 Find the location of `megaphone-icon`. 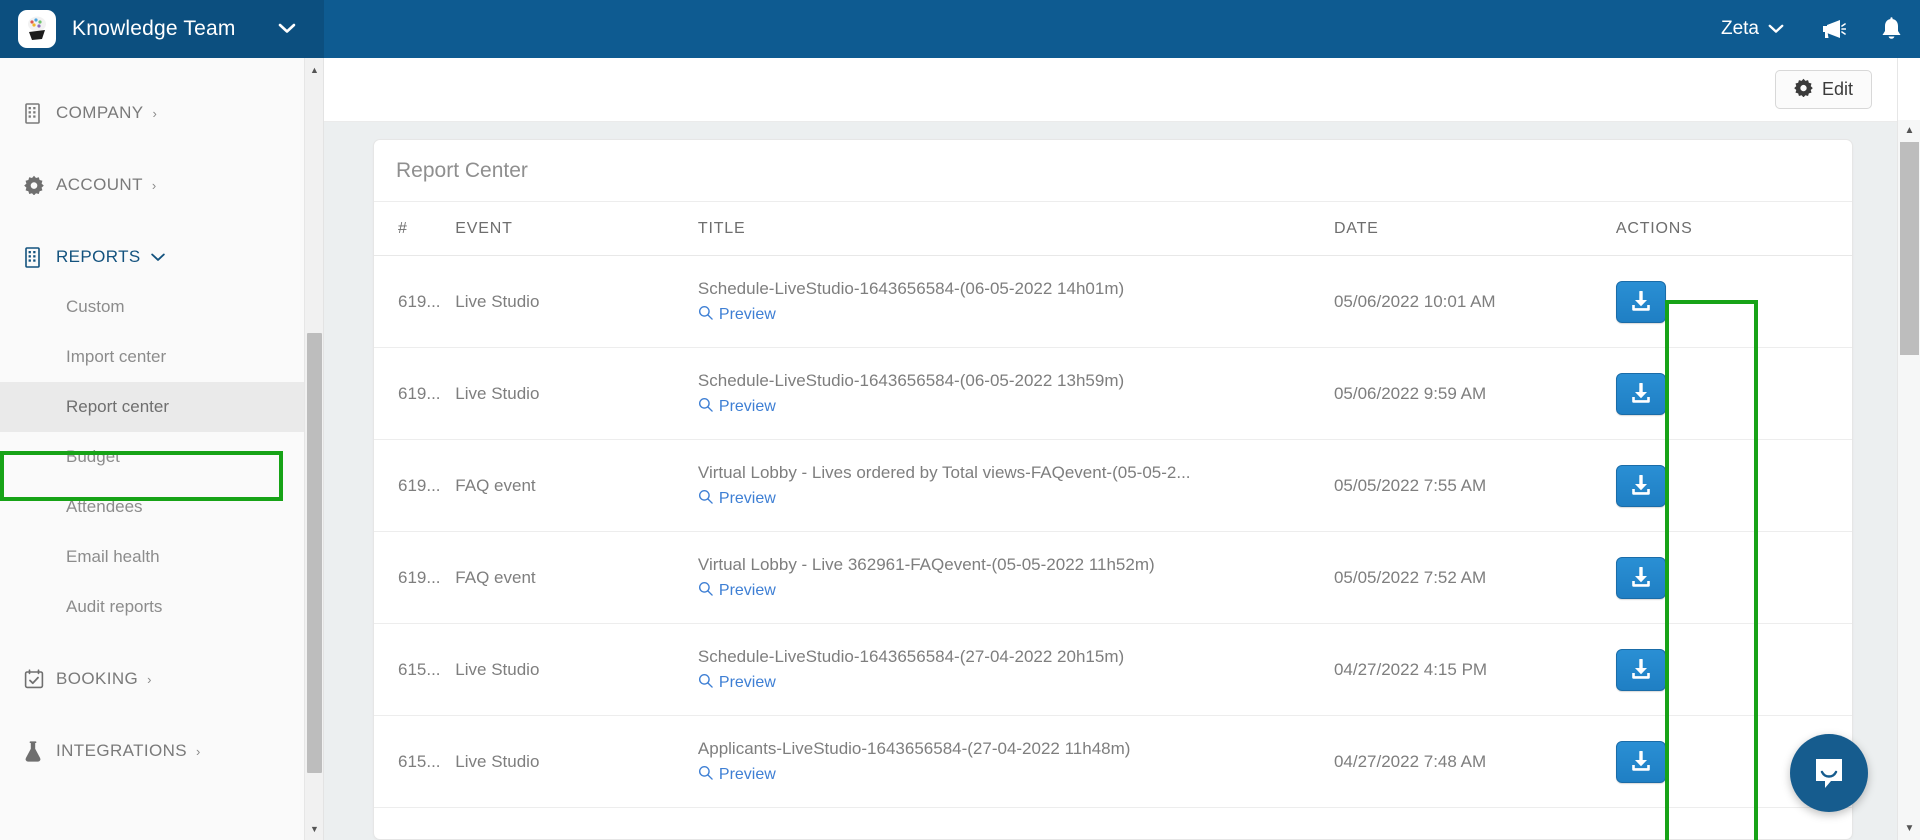

megaphone-icon is located at coordinates (1833, 29).